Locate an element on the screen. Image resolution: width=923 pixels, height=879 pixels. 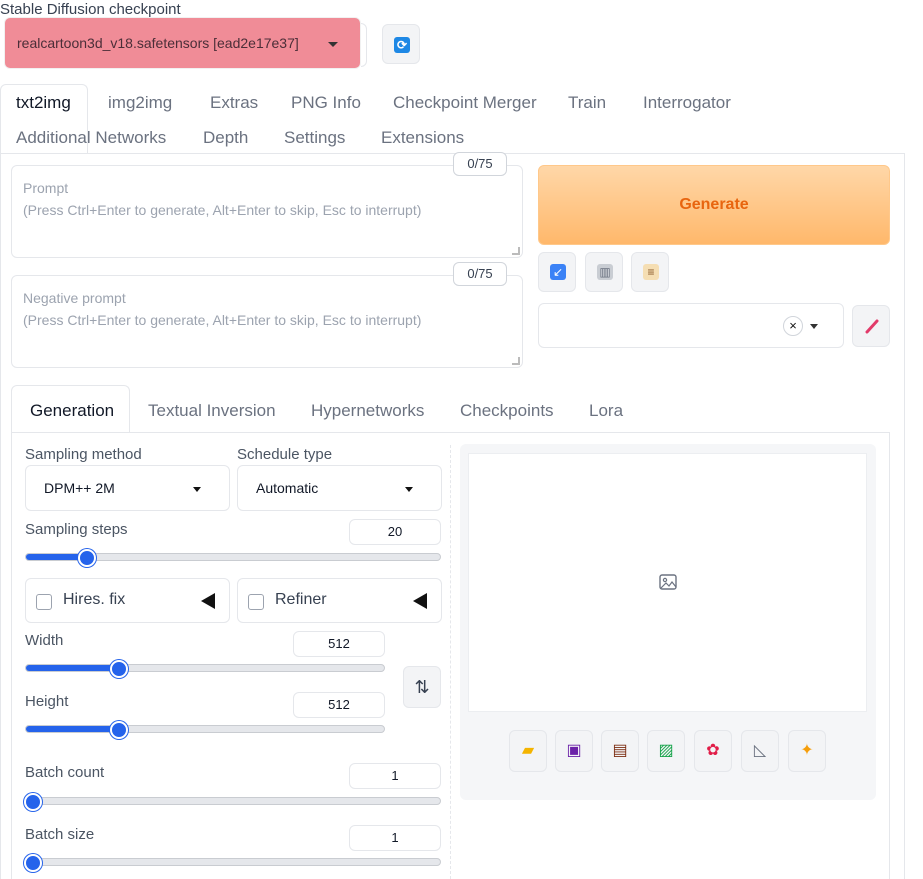
batch-count-thumb is located at coordinates (33, 802).